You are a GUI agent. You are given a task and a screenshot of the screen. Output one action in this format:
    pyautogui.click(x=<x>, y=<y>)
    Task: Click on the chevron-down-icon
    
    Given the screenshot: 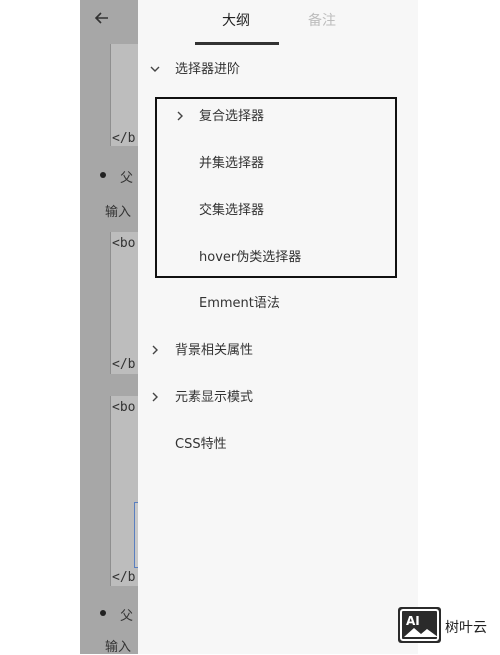 What is the action you would take?
    pyautogui.click(x=155, y=70)
    